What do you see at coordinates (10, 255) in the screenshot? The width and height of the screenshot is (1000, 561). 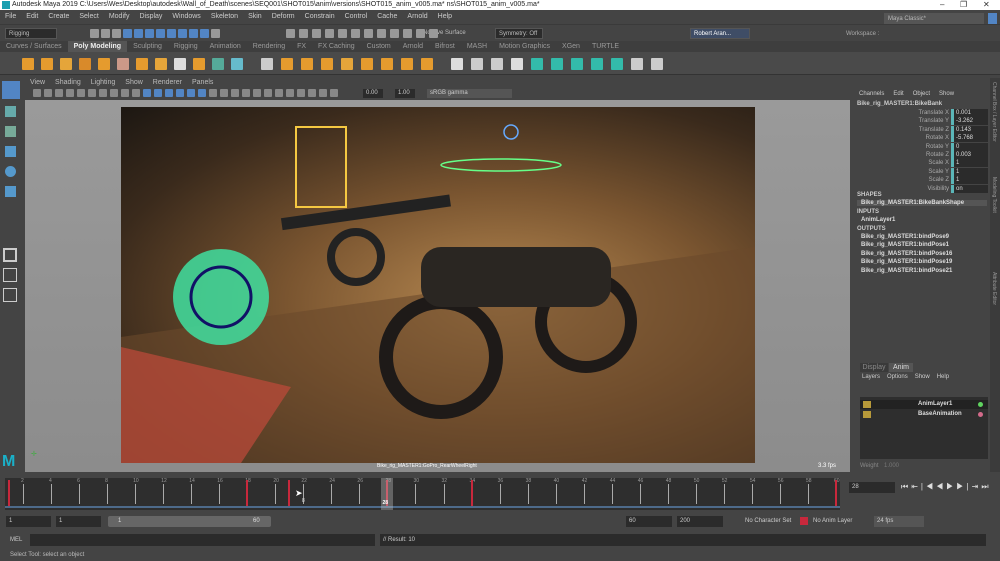 I see `single-pane-layout-icon` at bounding box center [10, 255].